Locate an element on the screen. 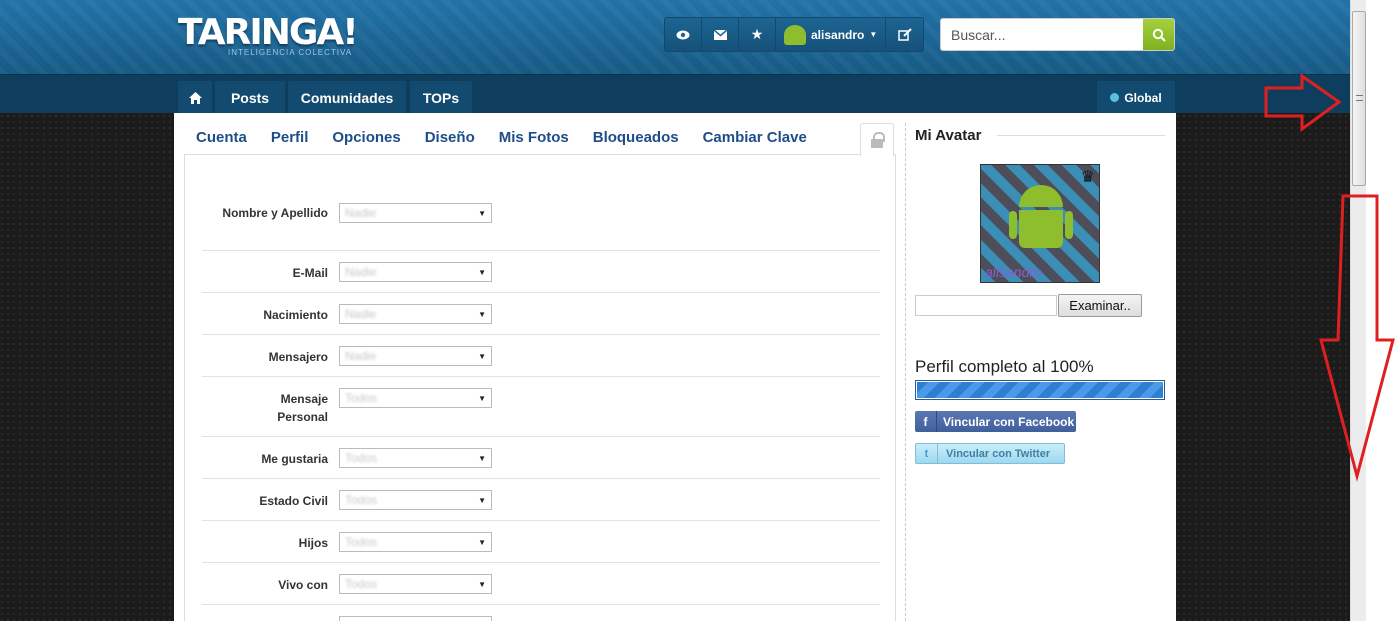 The height and width of the screenshot is (621, 1400). search-box is located at coordinates (1057, 34).